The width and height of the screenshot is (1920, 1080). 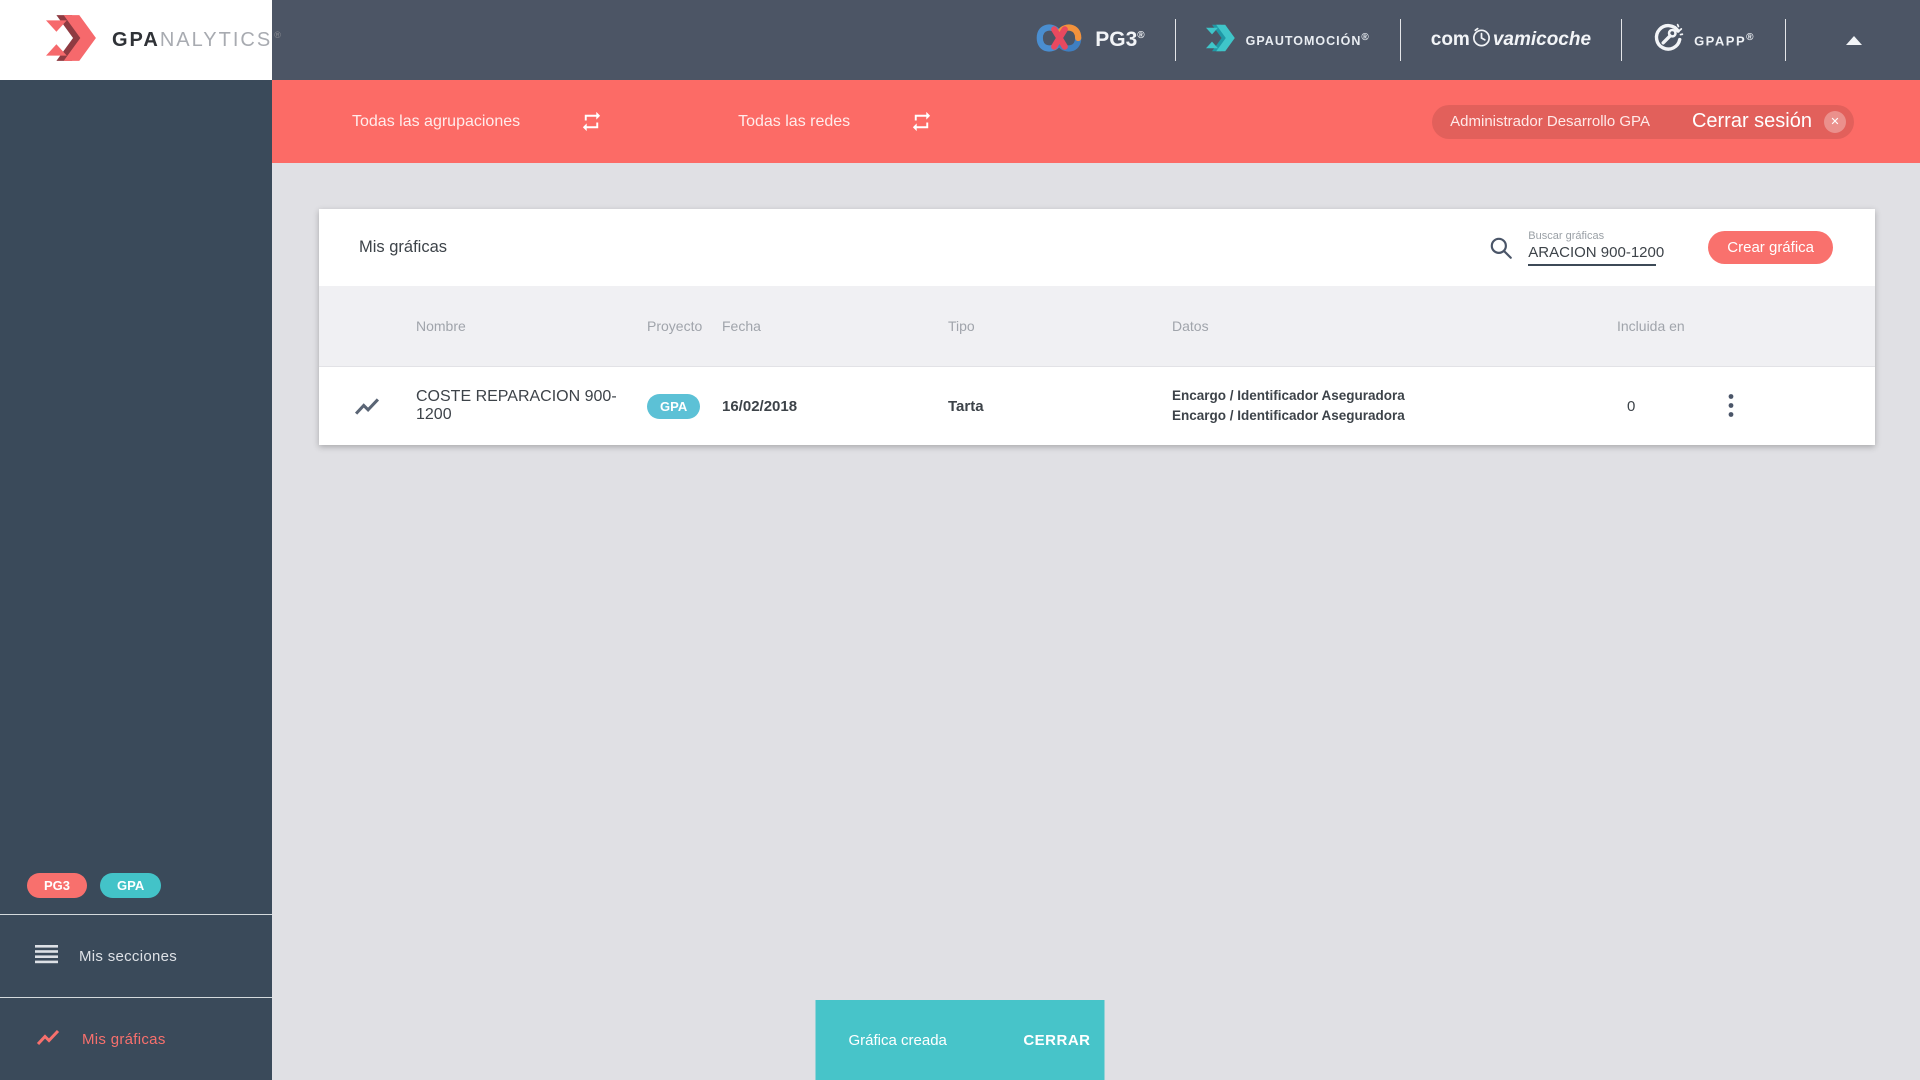 What do you see at coordinates (897, 1040) in the screenshot?
I see `snackbar-message: Gráfica creada` at bounding box center [897, 1040].